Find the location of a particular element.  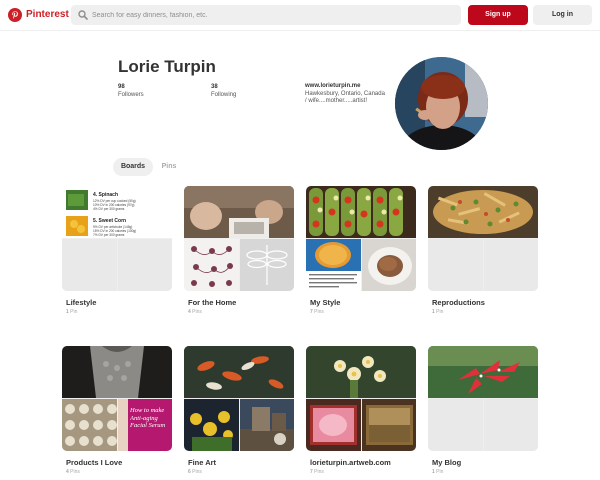

pinterest-logo-icon is located at coordinates (15, 15).